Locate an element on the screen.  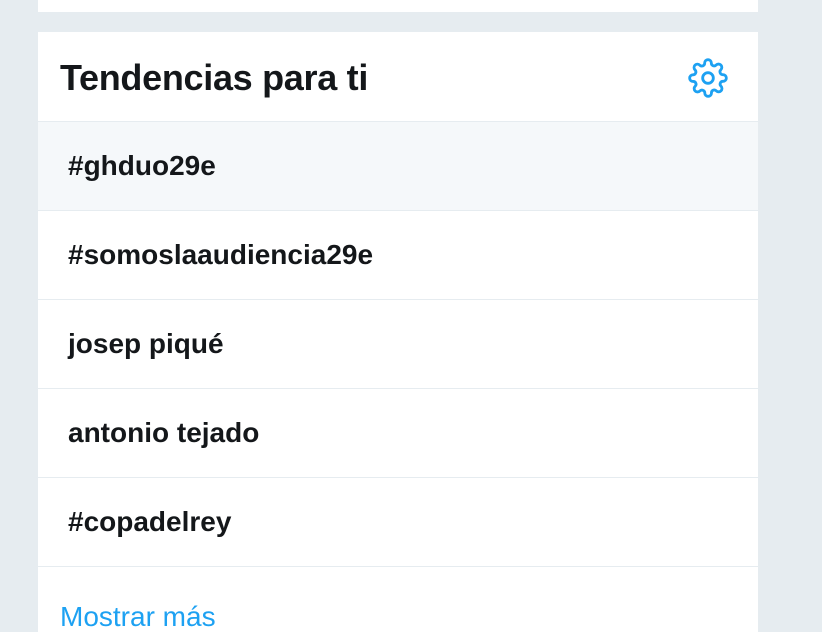
trend-item: antonio tejado is located at coordinates (398, 433).